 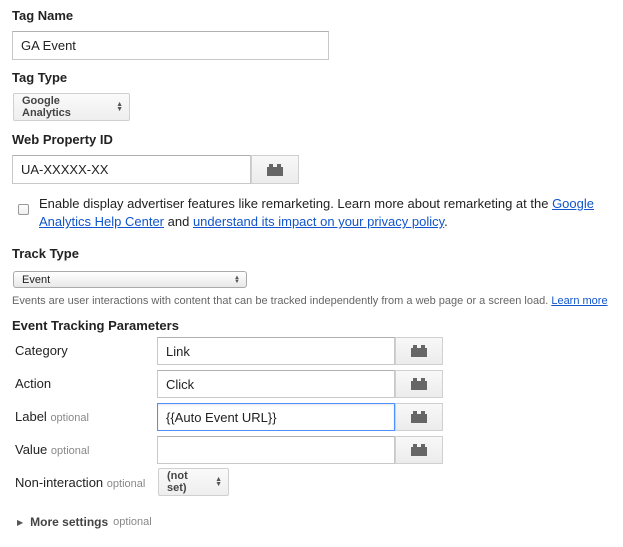 I want to click on advertiser-period: ., so click(x=446, y=221).